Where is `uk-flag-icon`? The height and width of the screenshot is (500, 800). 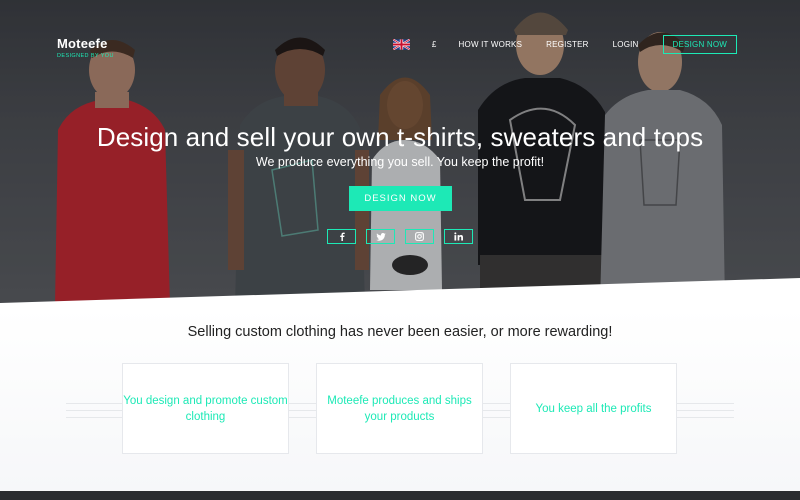
uk-flag-icon is located at coordinates (401, 44).